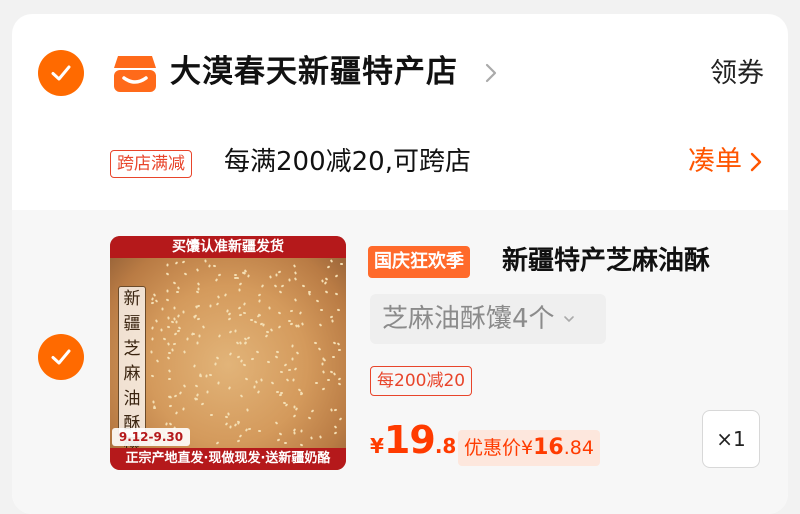  Describe the element at coordinates (377, 446) in the screenshot. I see `price-currency: ¥` at that location.